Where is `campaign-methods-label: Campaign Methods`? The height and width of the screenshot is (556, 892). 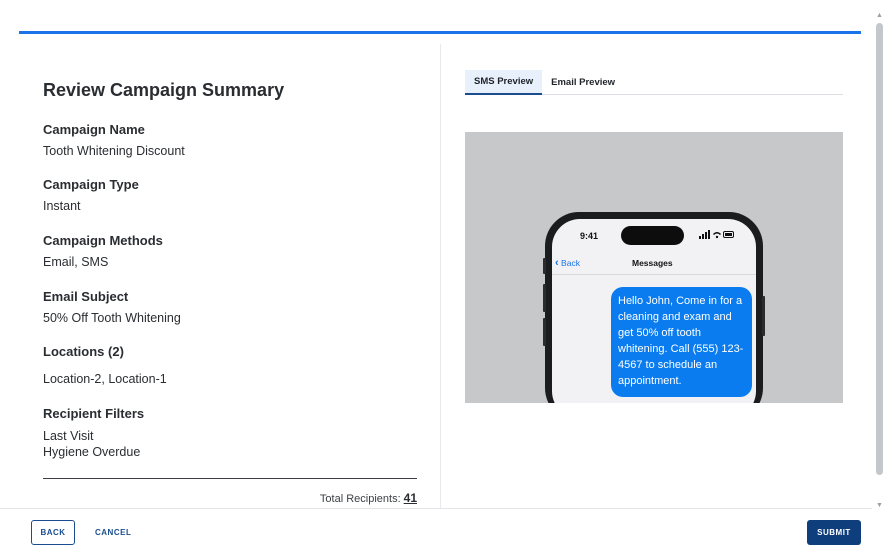 campaign-methods-label: Campaign Methods is located at coordinates (103, 240).